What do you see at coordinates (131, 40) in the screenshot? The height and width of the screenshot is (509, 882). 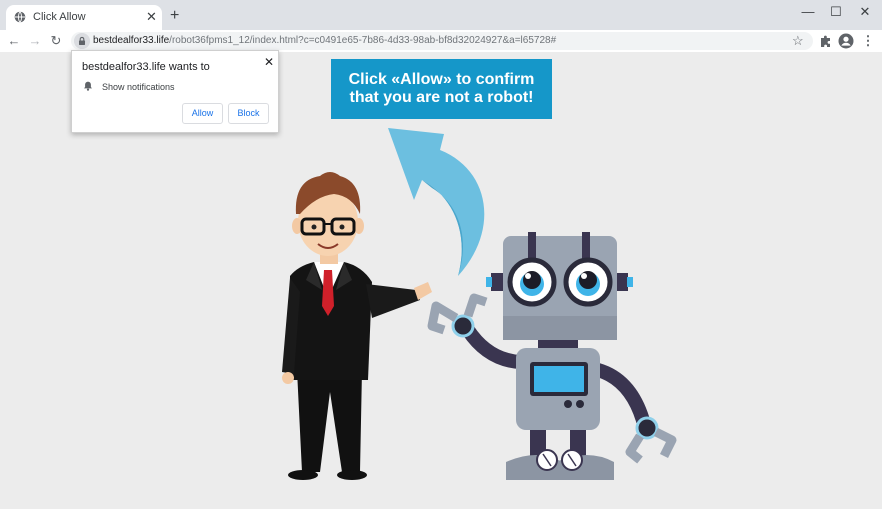 I see `url-host: bestdealfor33.life` at bounding box center [131, 40].